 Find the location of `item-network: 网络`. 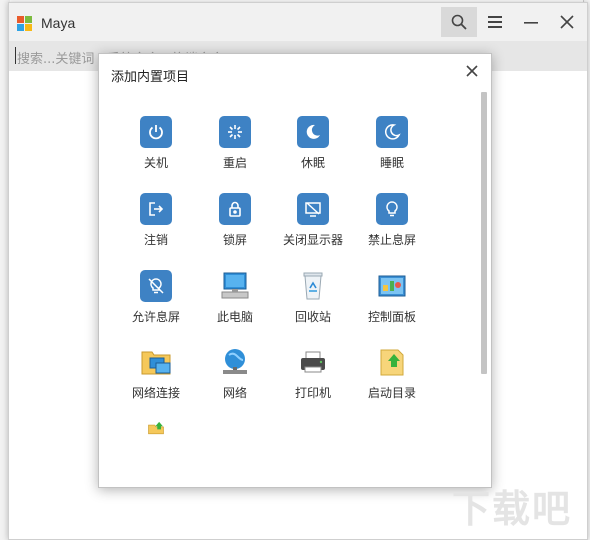

item-network: 网络 is located at coordinates (235, 381).